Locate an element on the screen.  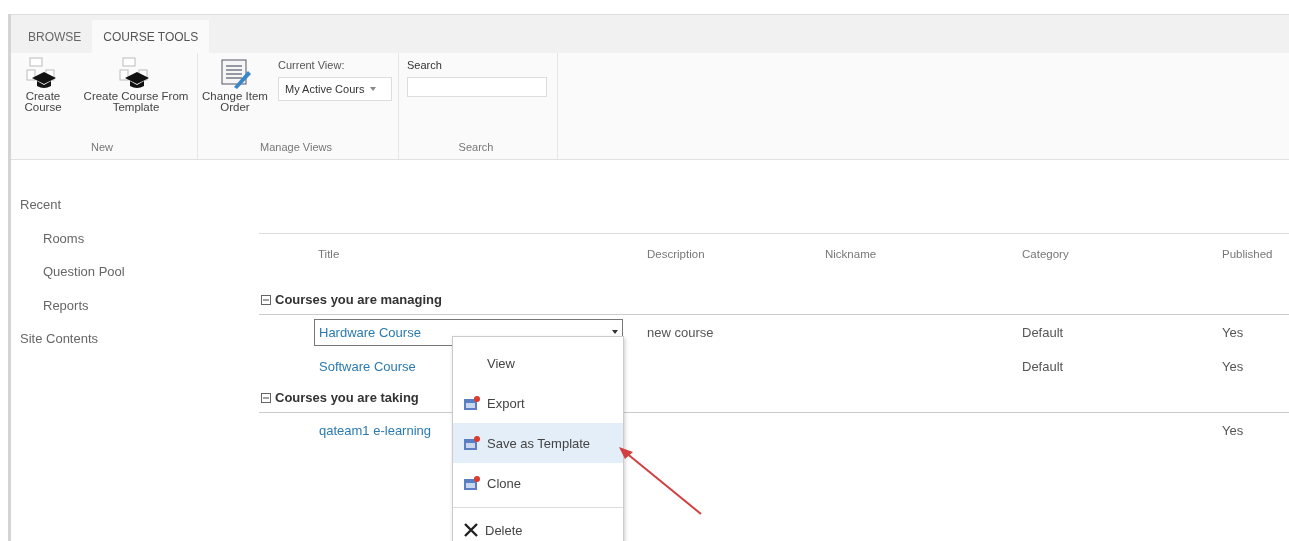
menu-item: Clone is located at coordinates (538, 483).